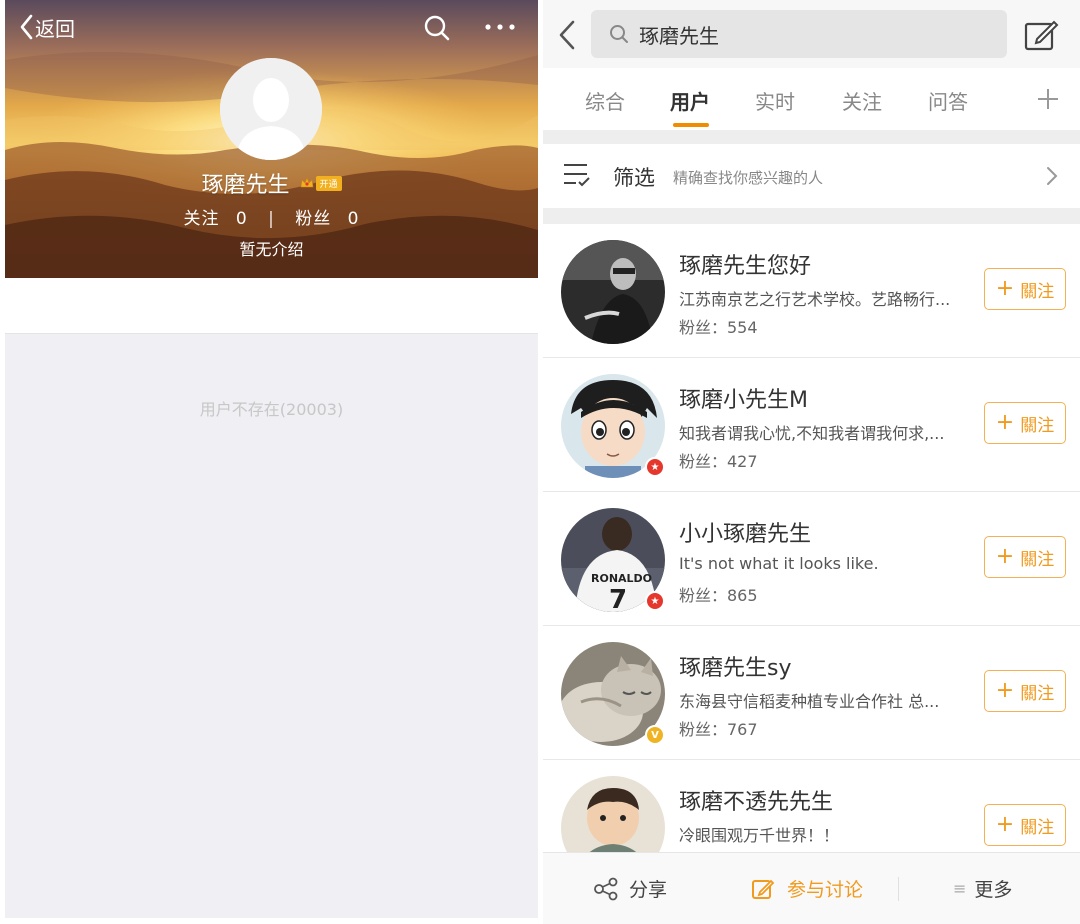  Describe the element at coordinates (811, 99) in the screenshot. I see `search-tabs: 综合 用户 实时 关注 问答` at that location.